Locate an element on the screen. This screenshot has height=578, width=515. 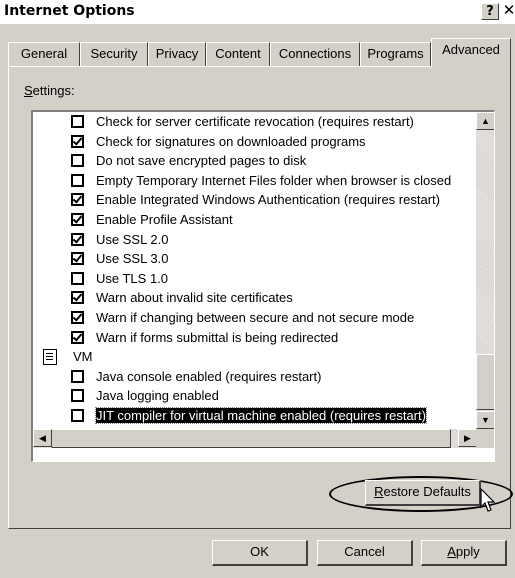
scrollbar-corner is located at coordinates (485, 438).